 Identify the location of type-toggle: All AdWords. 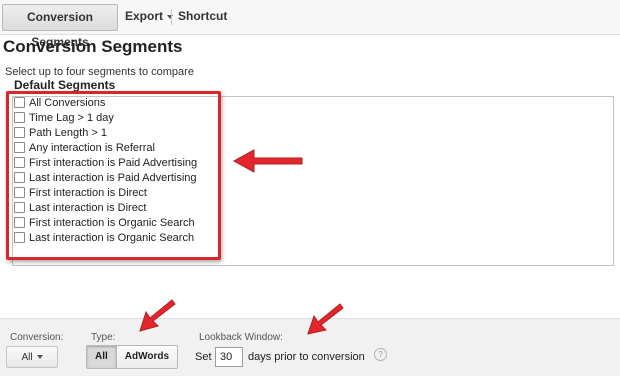
(132, 357).